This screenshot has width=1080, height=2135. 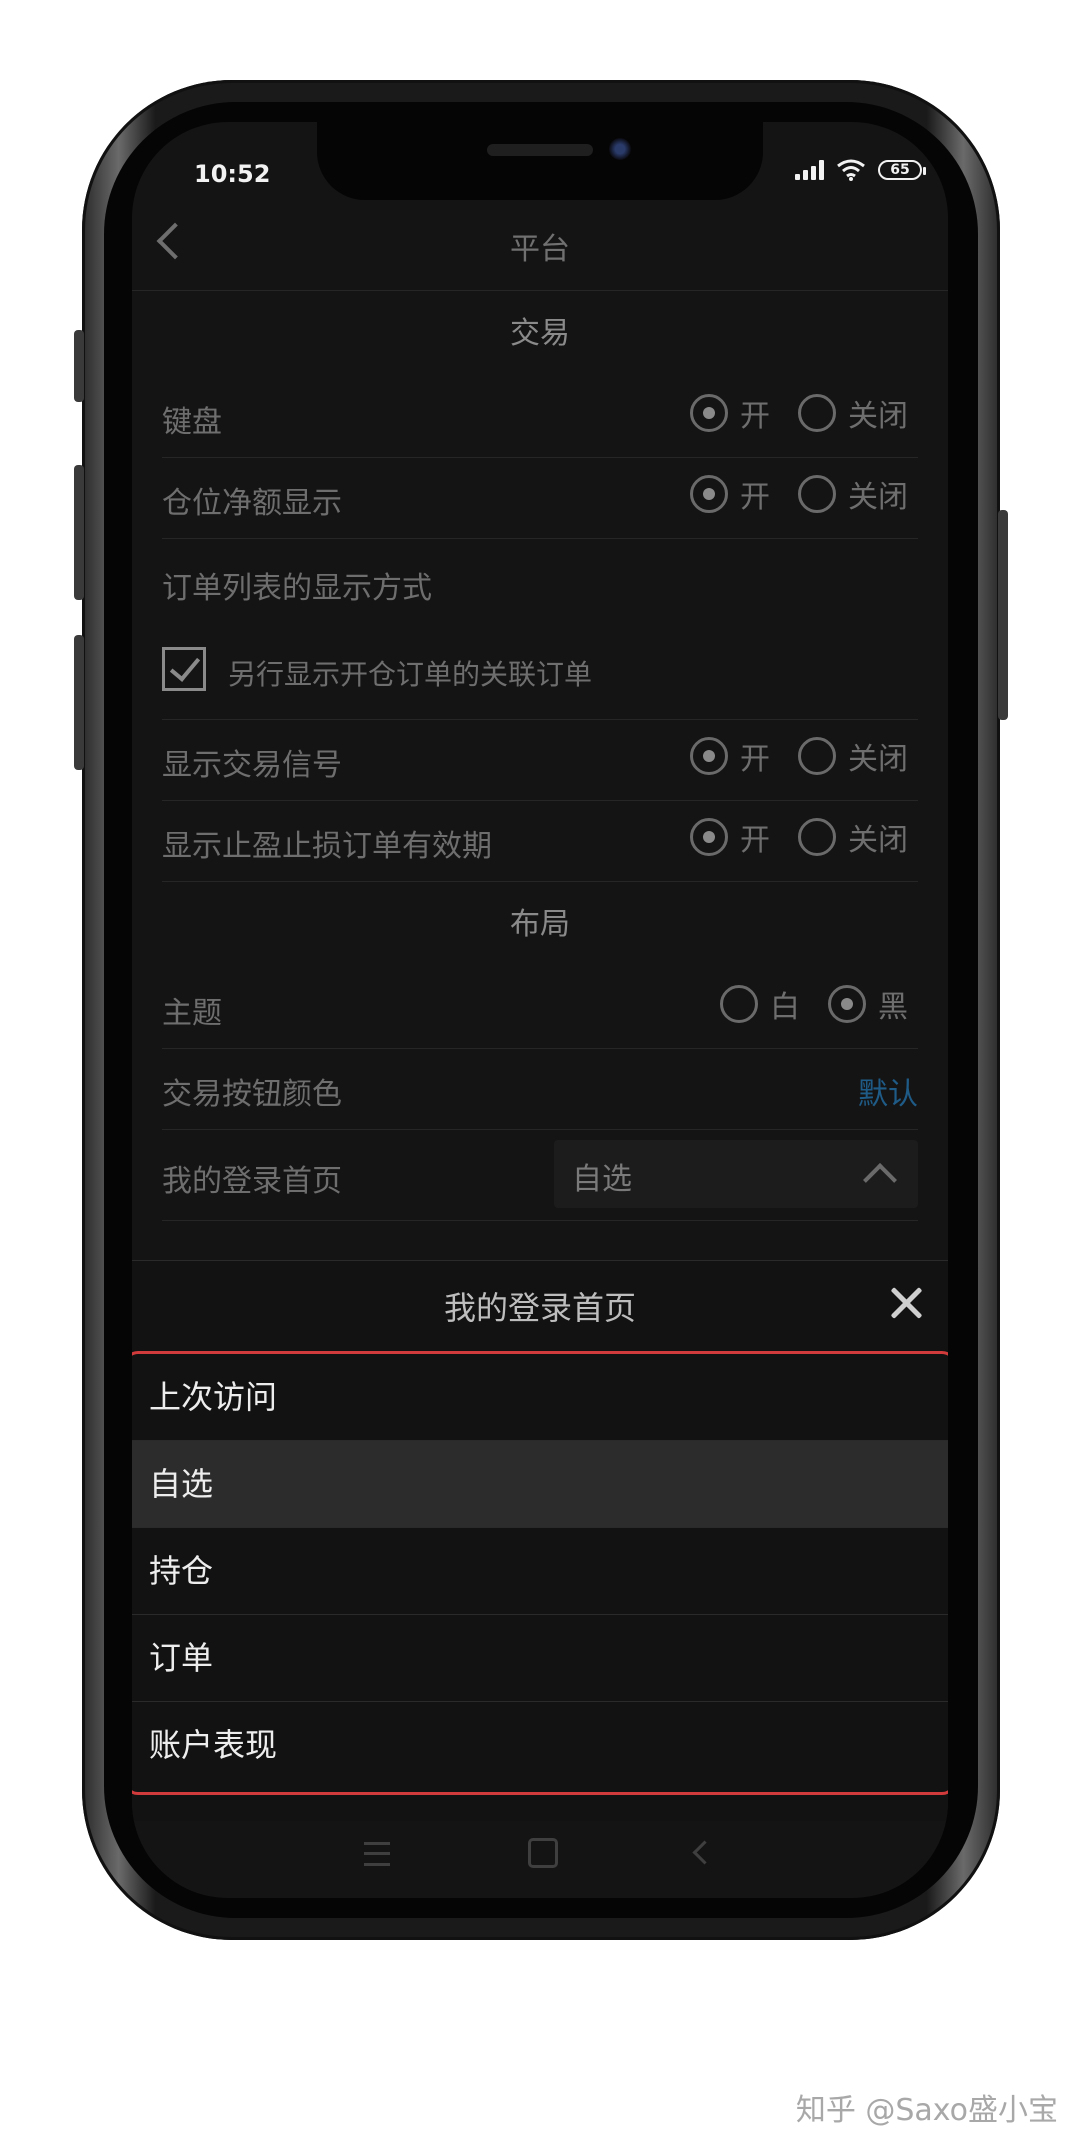 What do you see at coordinates (709, 494) in the screenshot?
I see `radio-net-position-on` at bounding box center [709, 494].